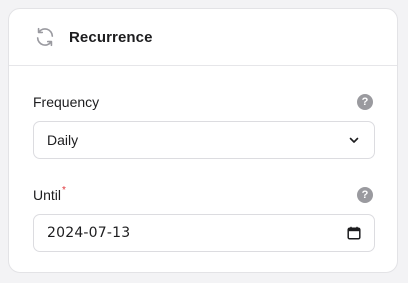  What do you see at coordinates (354, 233) in the screenshot?
I see `calendar-icon` at bounding box center [354, 233].